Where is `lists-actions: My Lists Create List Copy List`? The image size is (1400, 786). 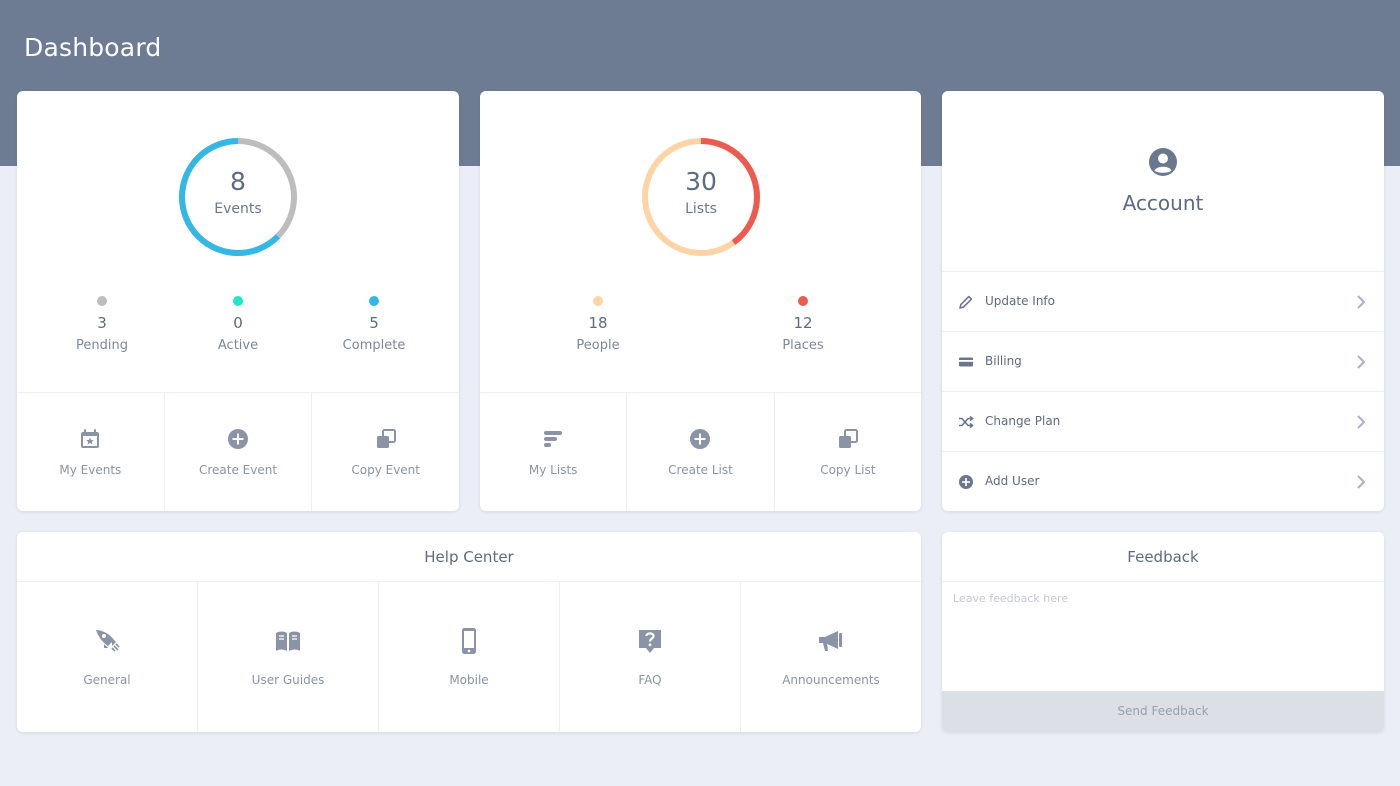 lists-actions: My Lists Create List Copy List is located at coordinates (700, 451).